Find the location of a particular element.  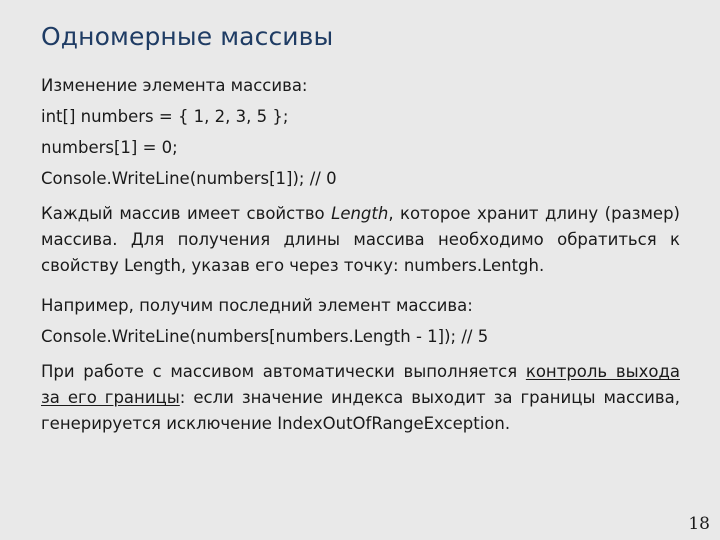

code-line-assignment: numbers[1] = 0; is located at coordinates (109, 147).